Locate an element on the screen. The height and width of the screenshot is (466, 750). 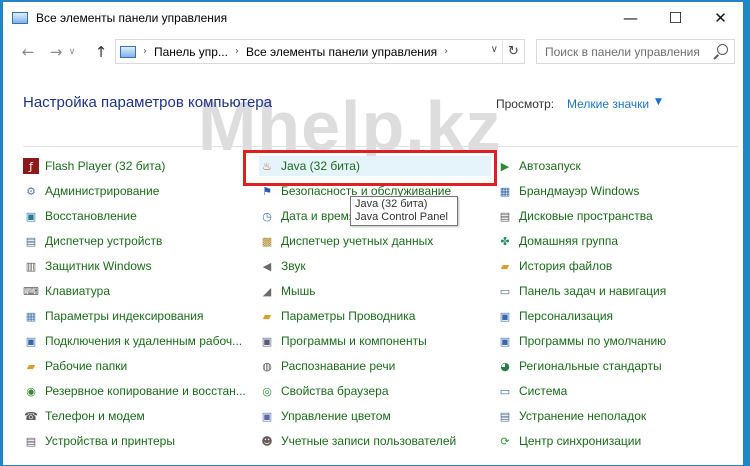
item-windows-firewall: ▦ Брандмауэр Windows is located at coordinates (568, 191).